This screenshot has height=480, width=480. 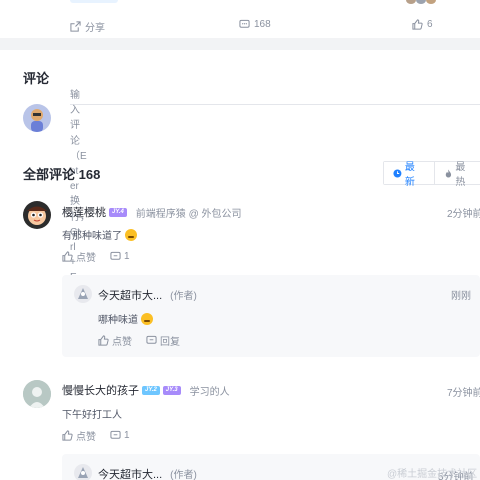 I want to click on comment-author-row: 樱莲樱桃 JY.4 前端程序猿 @ 外包公司, so click(x=152, y=212).